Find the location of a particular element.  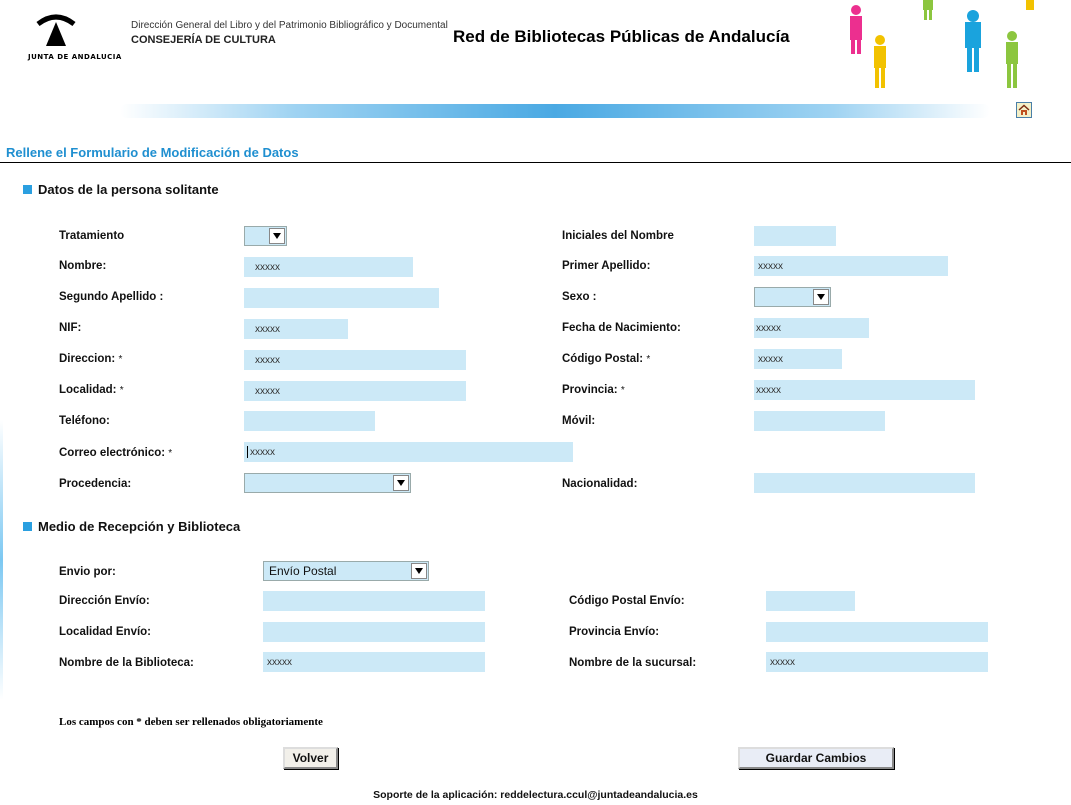

header-divider-bar is located at coordinates (555, 111).